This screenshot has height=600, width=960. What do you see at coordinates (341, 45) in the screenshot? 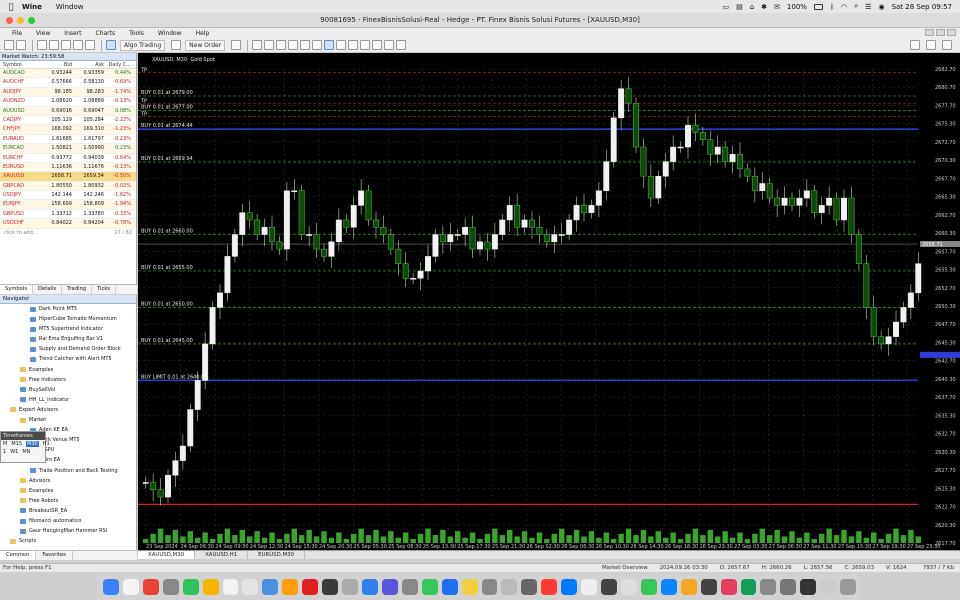
I see `crosshair-icon` at bounding box center [341, 45].